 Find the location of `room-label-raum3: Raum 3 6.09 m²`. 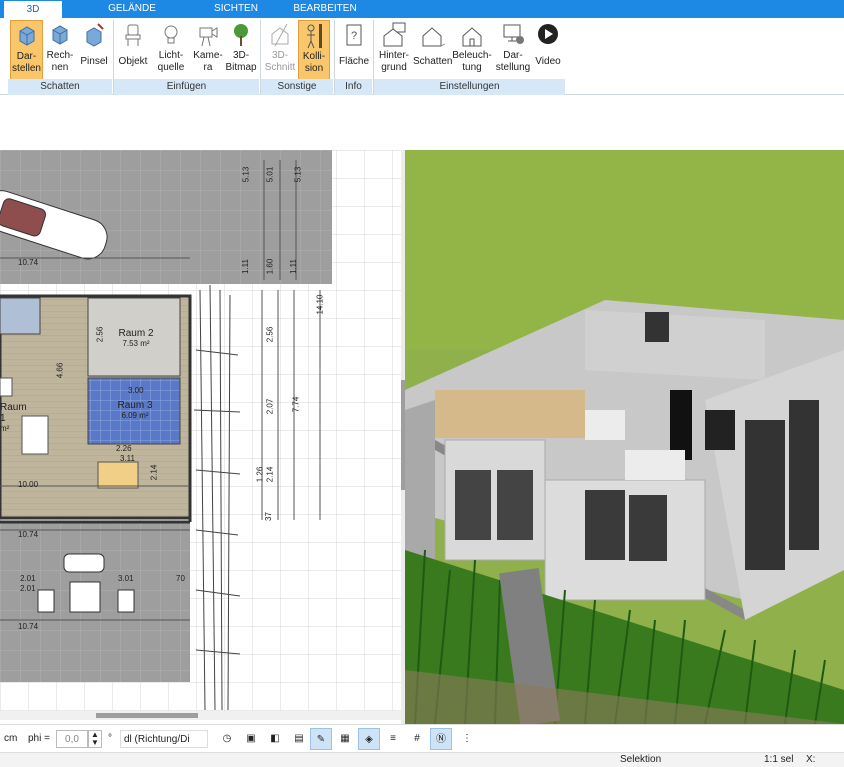

room-label-raum3: Raum 3 6.09 m² is located at coordinates (135, 410).